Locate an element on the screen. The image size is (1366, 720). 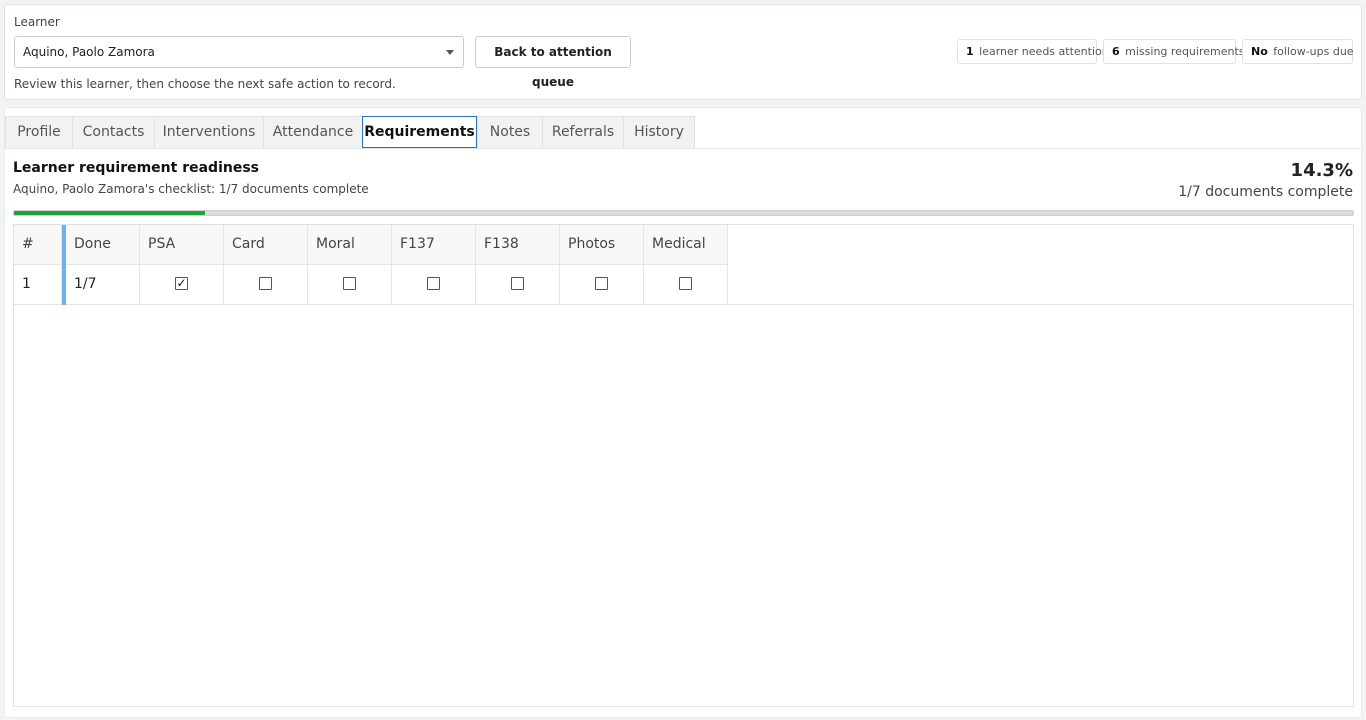
readiness-title: Learner requirement readiness is located at coordinates (136, 168).